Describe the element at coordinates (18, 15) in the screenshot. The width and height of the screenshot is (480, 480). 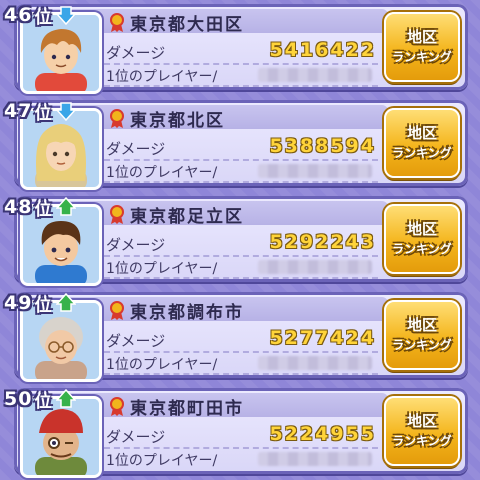
I see `rank-value: 46` at that location.